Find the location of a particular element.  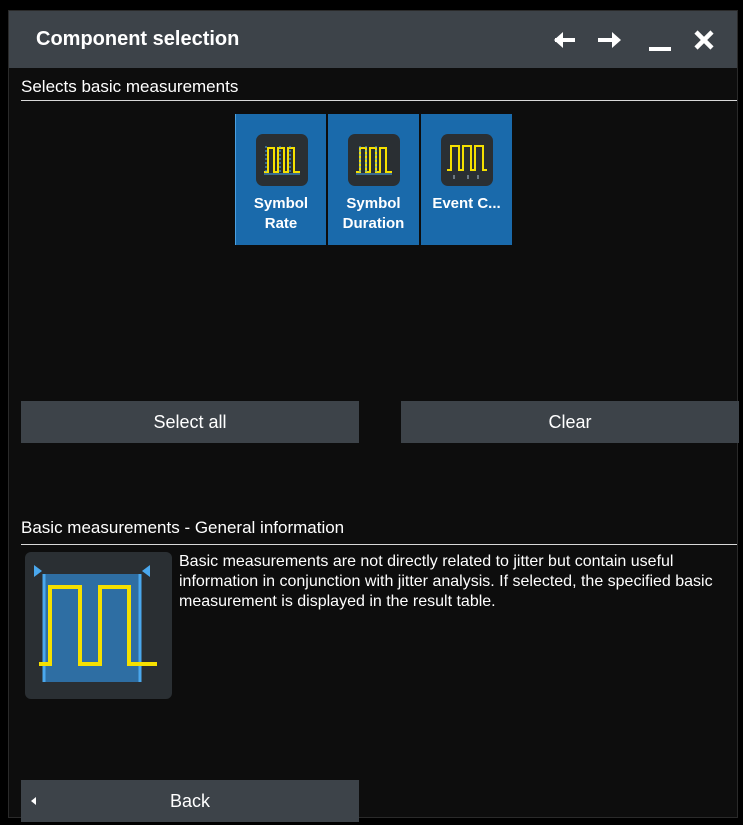

tile-symbol-duration: Symbol Duration is located at coordinates (373, 179).